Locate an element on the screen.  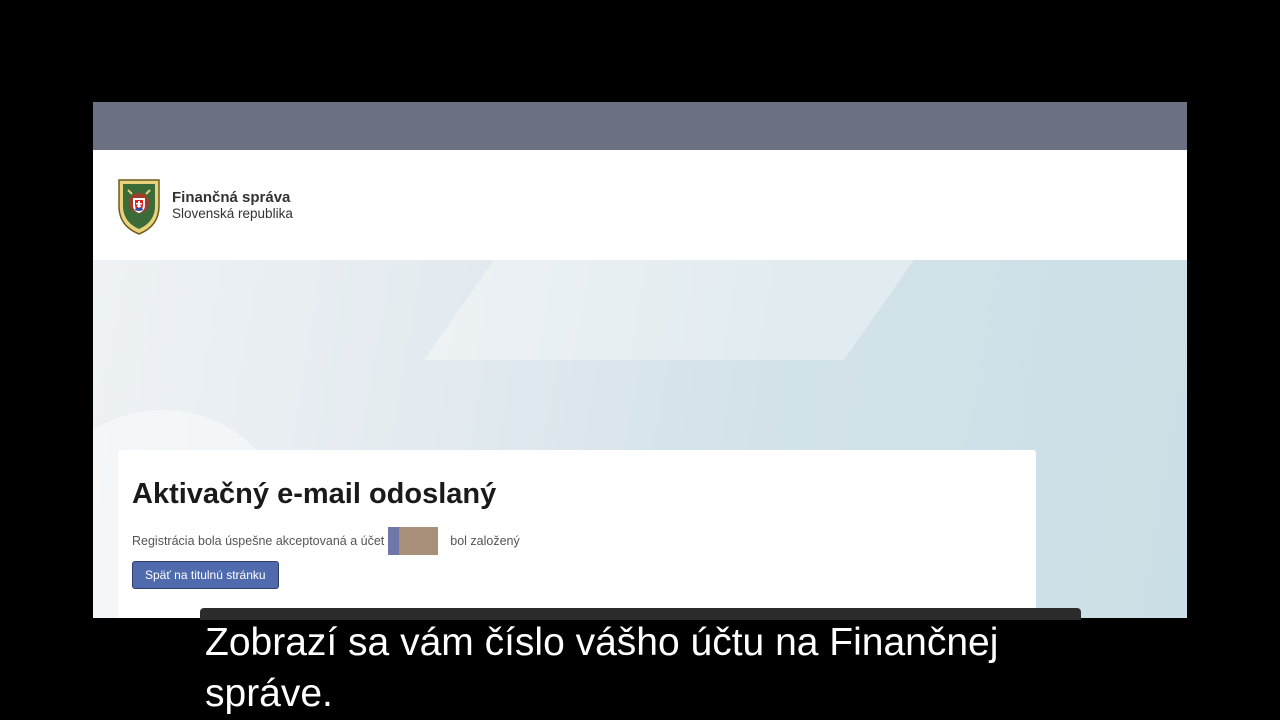
top-bar is located at coordinates (640, 126).